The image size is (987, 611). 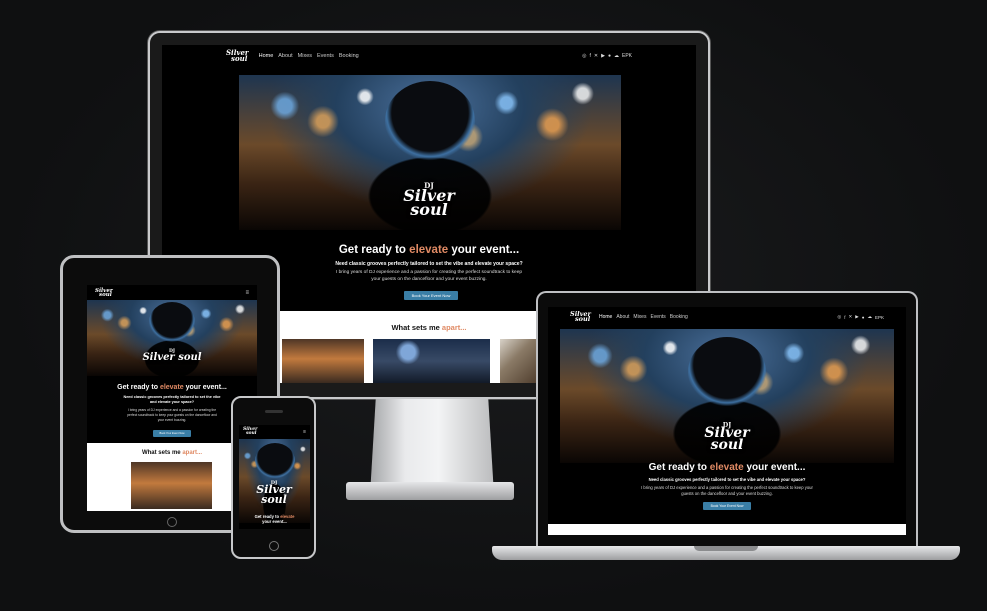 What do you see at coordinates (430, 491) in the screenshot?
I see `monitor-stand-base` at bounding box center [430, 491].